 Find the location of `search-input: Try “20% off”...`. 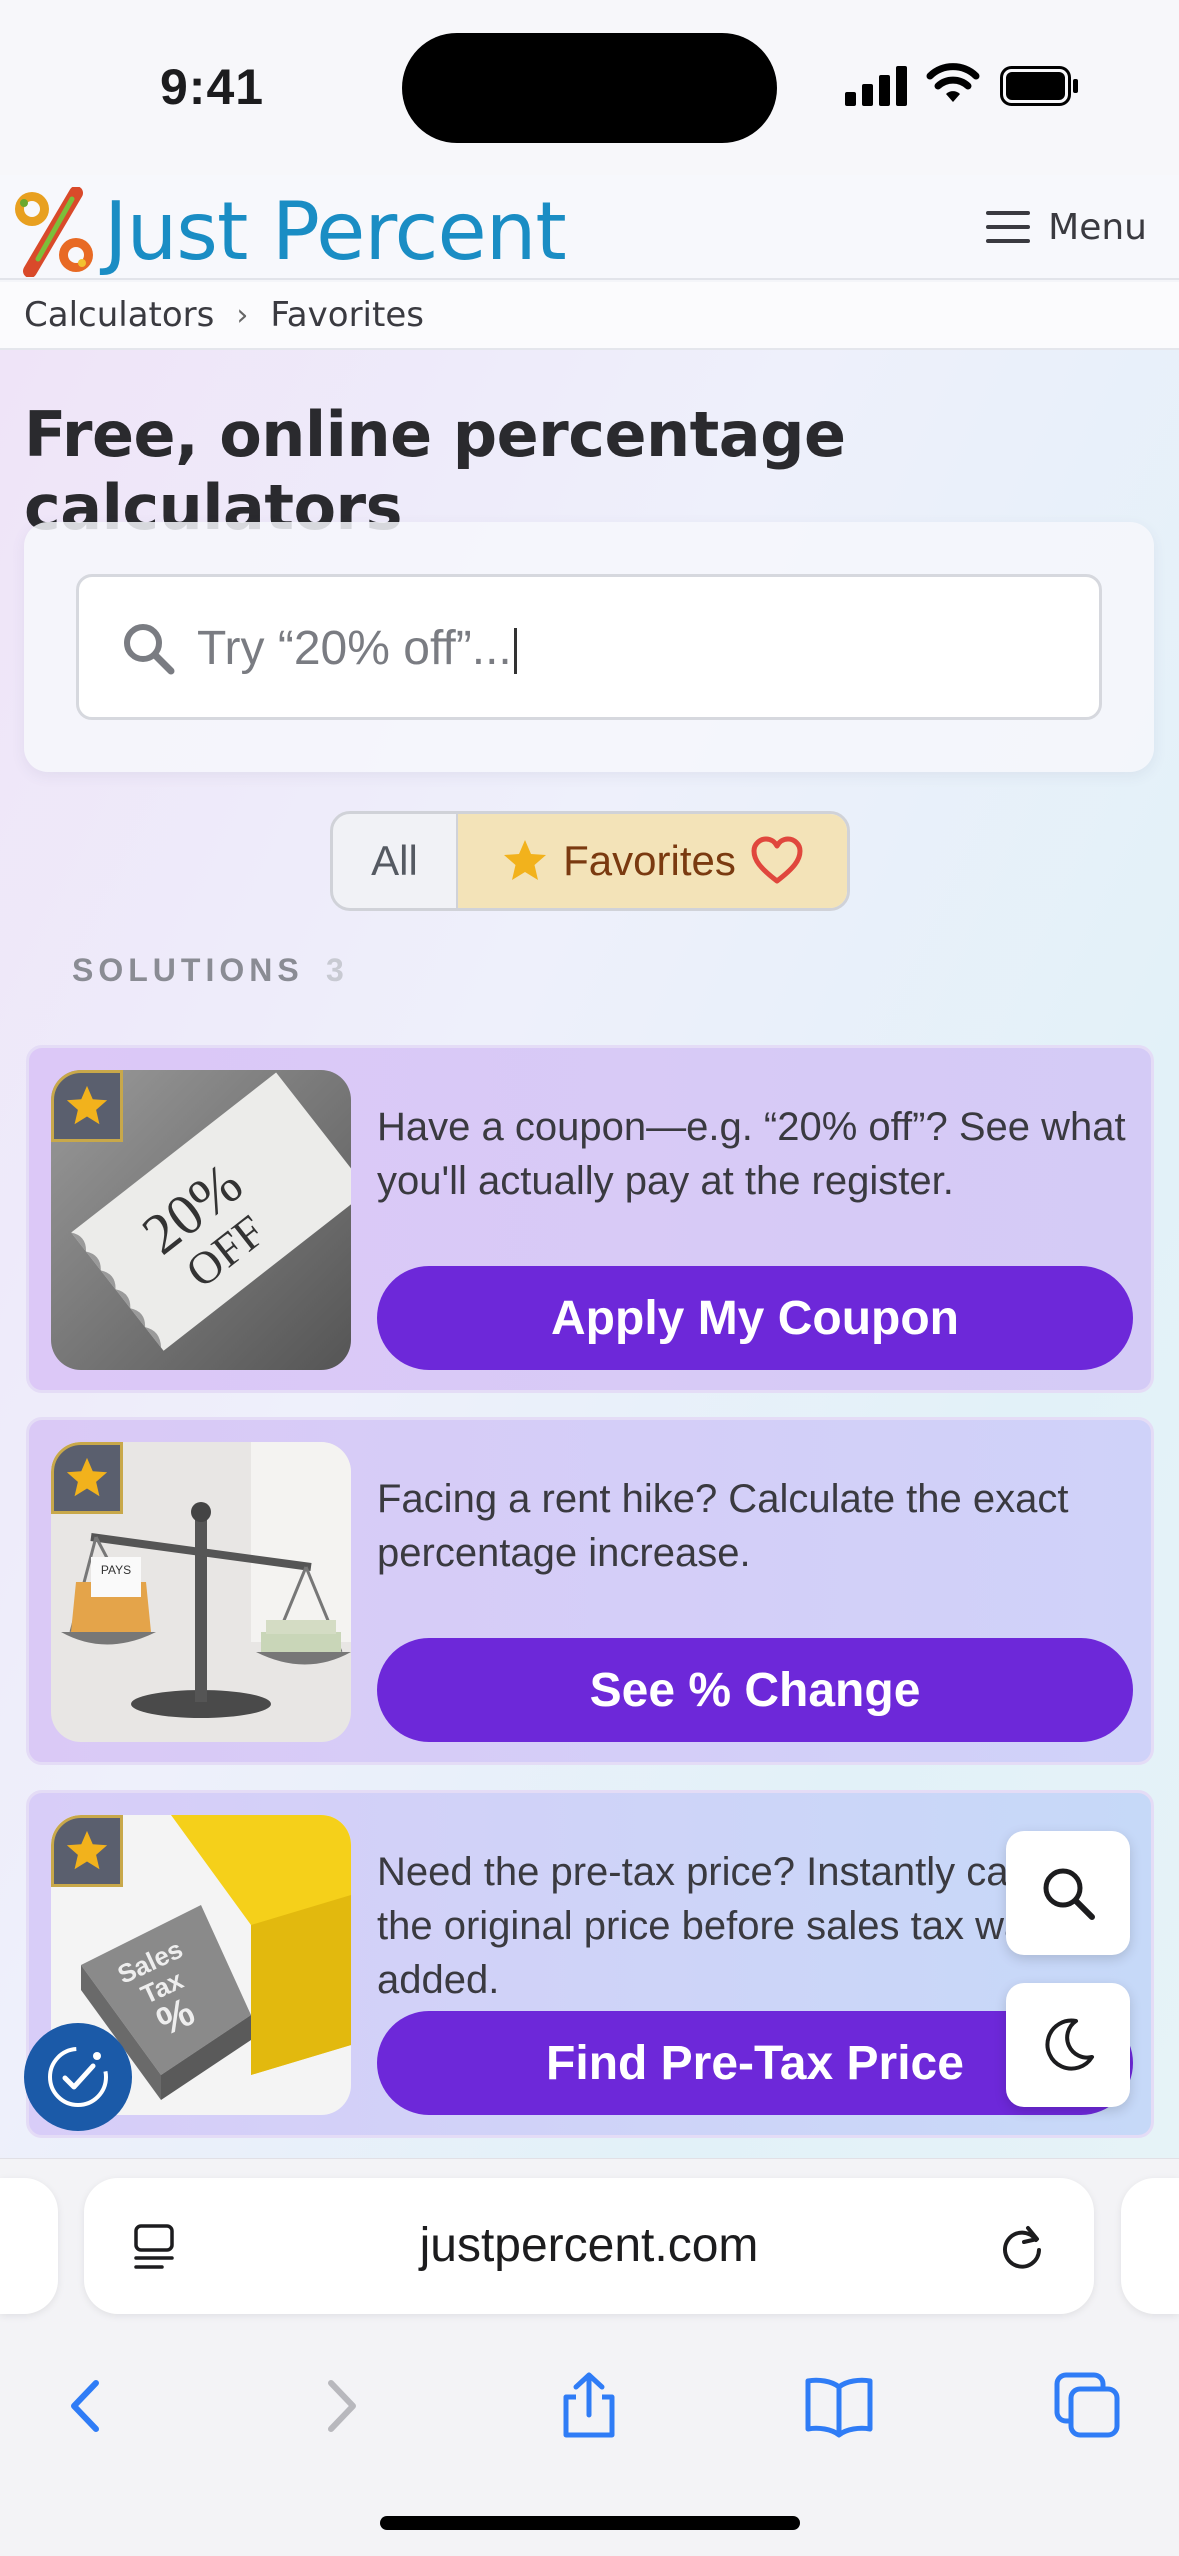

search-input: Try “20% off”... is located at coordinates (589, 647).